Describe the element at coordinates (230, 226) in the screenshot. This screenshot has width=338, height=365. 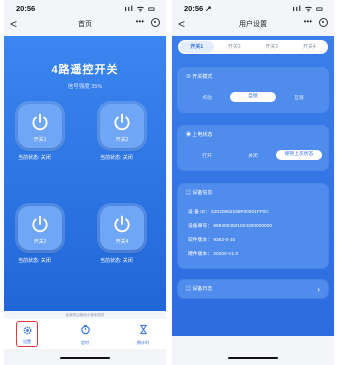
I see `device-serial: 设备串号： 9984004501024200000000` at that location.